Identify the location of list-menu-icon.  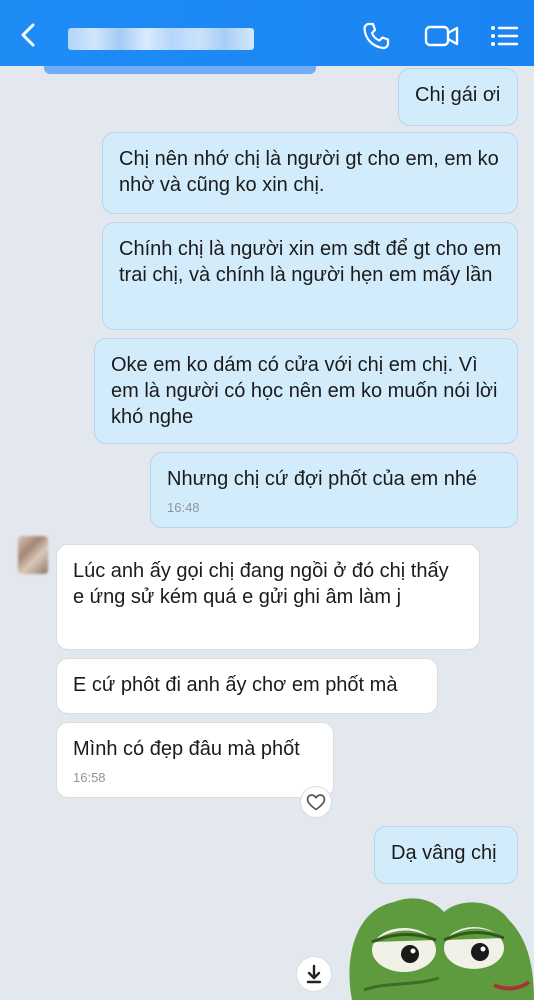
(504, 36).